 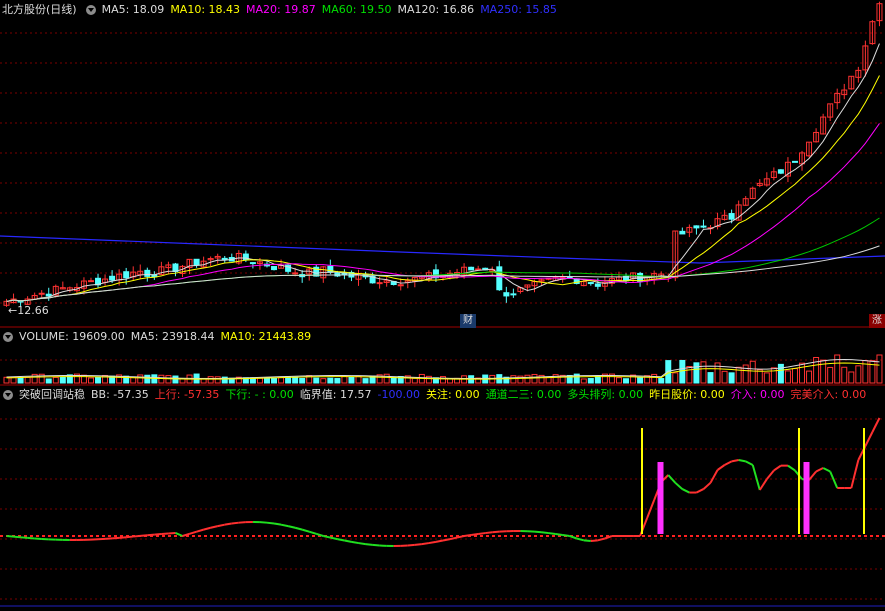 What do you see at coordinates (806, 498) in the screenshot?
I see `entry-bar` at bounding box center [806, 498].